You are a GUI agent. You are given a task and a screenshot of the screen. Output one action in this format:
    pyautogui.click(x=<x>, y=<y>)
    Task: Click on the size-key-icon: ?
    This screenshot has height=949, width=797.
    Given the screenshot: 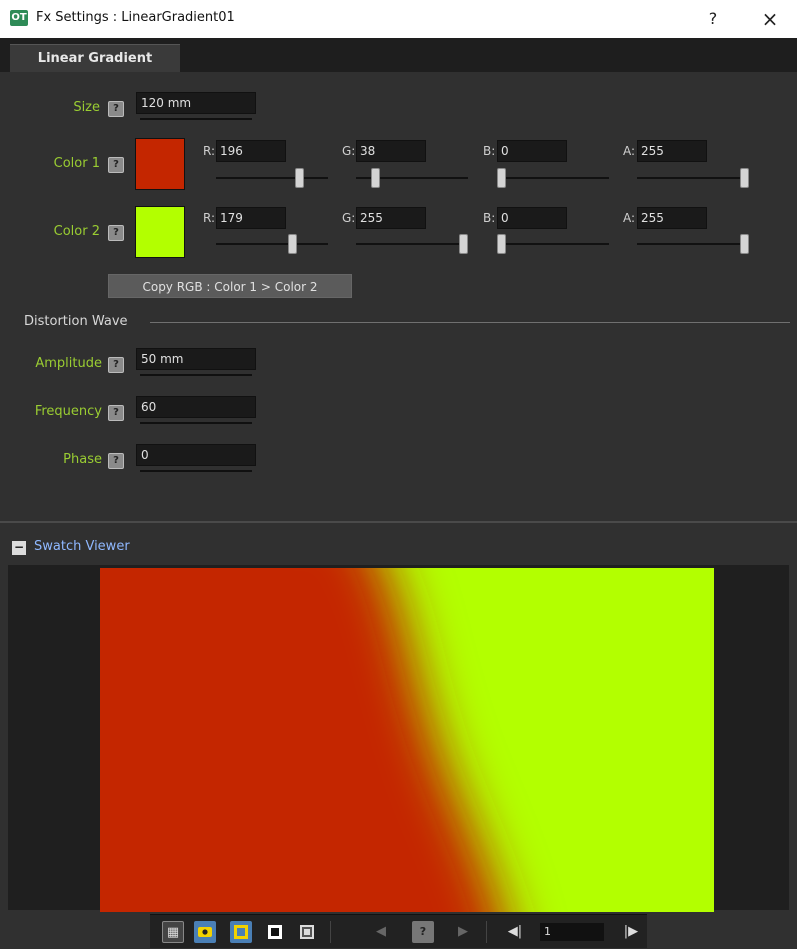 What is the action you would take?
    pyautogui.click(x=116, y=109)
    